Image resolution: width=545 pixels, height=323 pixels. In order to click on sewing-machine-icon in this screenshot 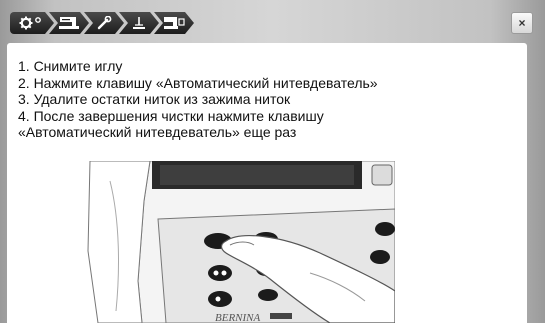, I will do `click(69, 23)`.